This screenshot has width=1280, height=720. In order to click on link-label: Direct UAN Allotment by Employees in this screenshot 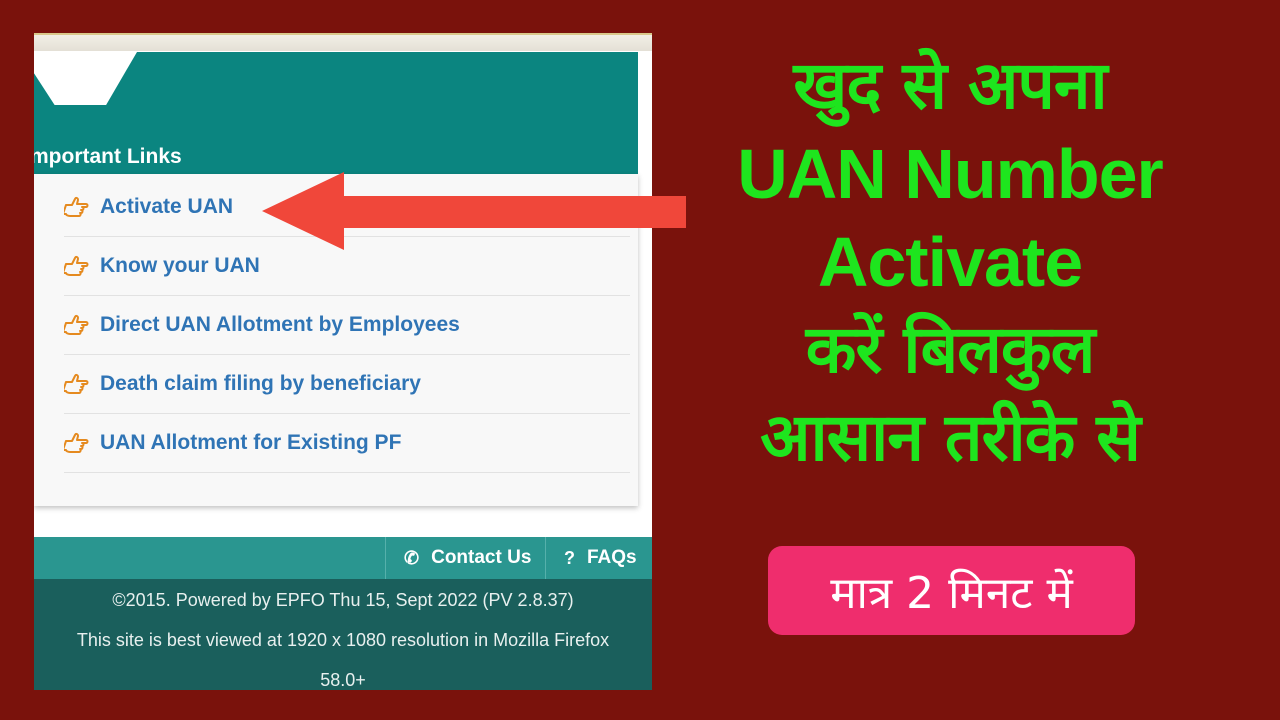, I will do `click(280, 324)`.